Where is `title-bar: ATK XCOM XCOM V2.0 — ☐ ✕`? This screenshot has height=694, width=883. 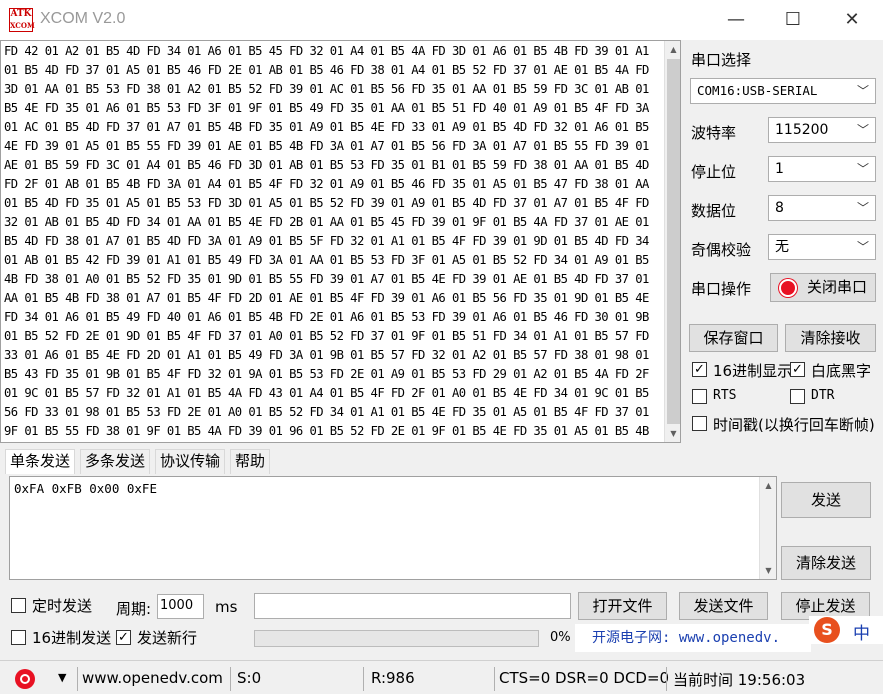 title-bar: ATK XCOM XCOM V2.0 — ☐ ✕ is located at coordinates (441, 20).